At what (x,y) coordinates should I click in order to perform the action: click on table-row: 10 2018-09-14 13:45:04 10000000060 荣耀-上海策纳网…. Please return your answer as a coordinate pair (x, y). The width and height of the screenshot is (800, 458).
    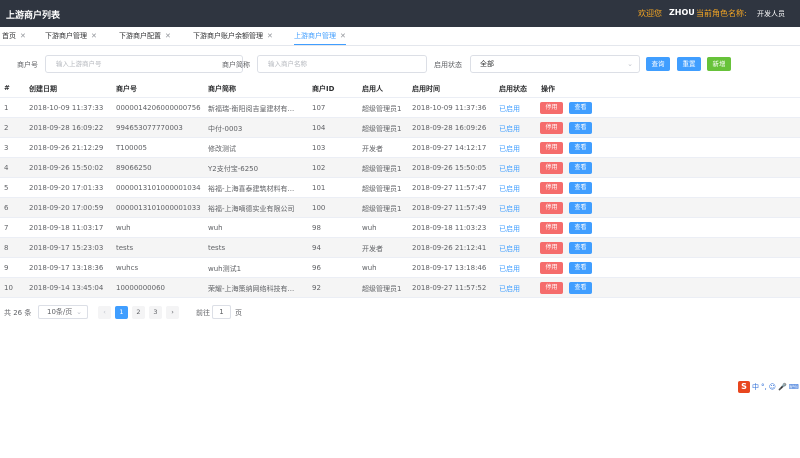
    Looking at the image, I should click on (400, 288).